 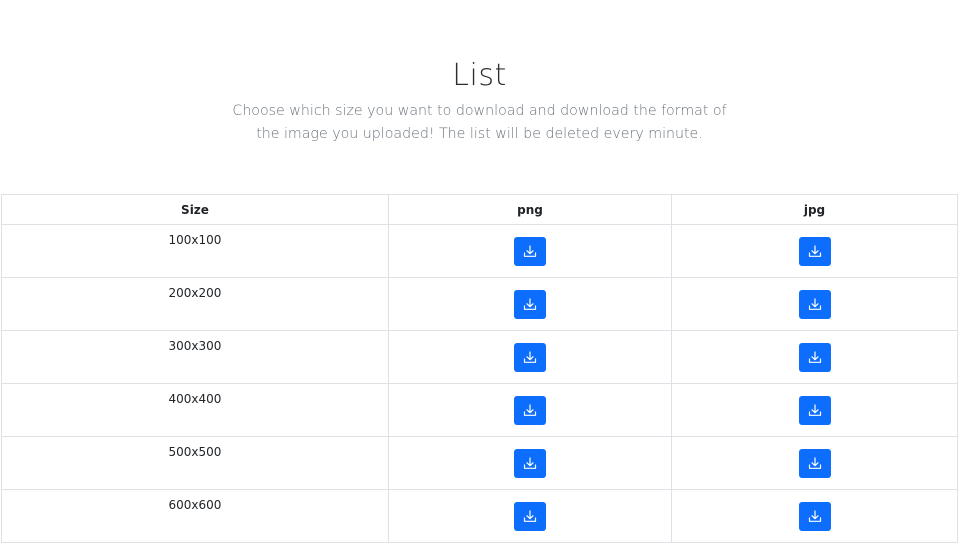 I want to click on column-header-size: Size, so click(x=195, y=209).